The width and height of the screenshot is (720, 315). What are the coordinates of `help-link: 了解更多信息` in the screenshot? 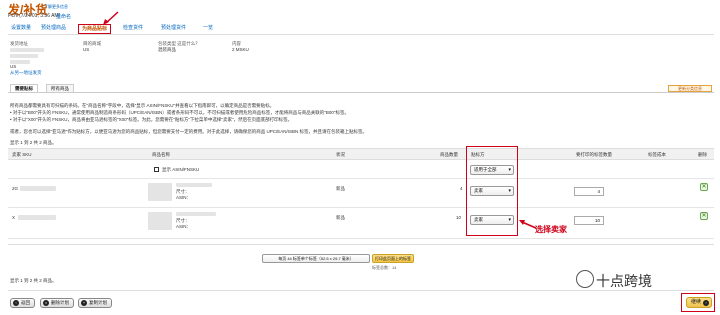 It's located at (56, 7).